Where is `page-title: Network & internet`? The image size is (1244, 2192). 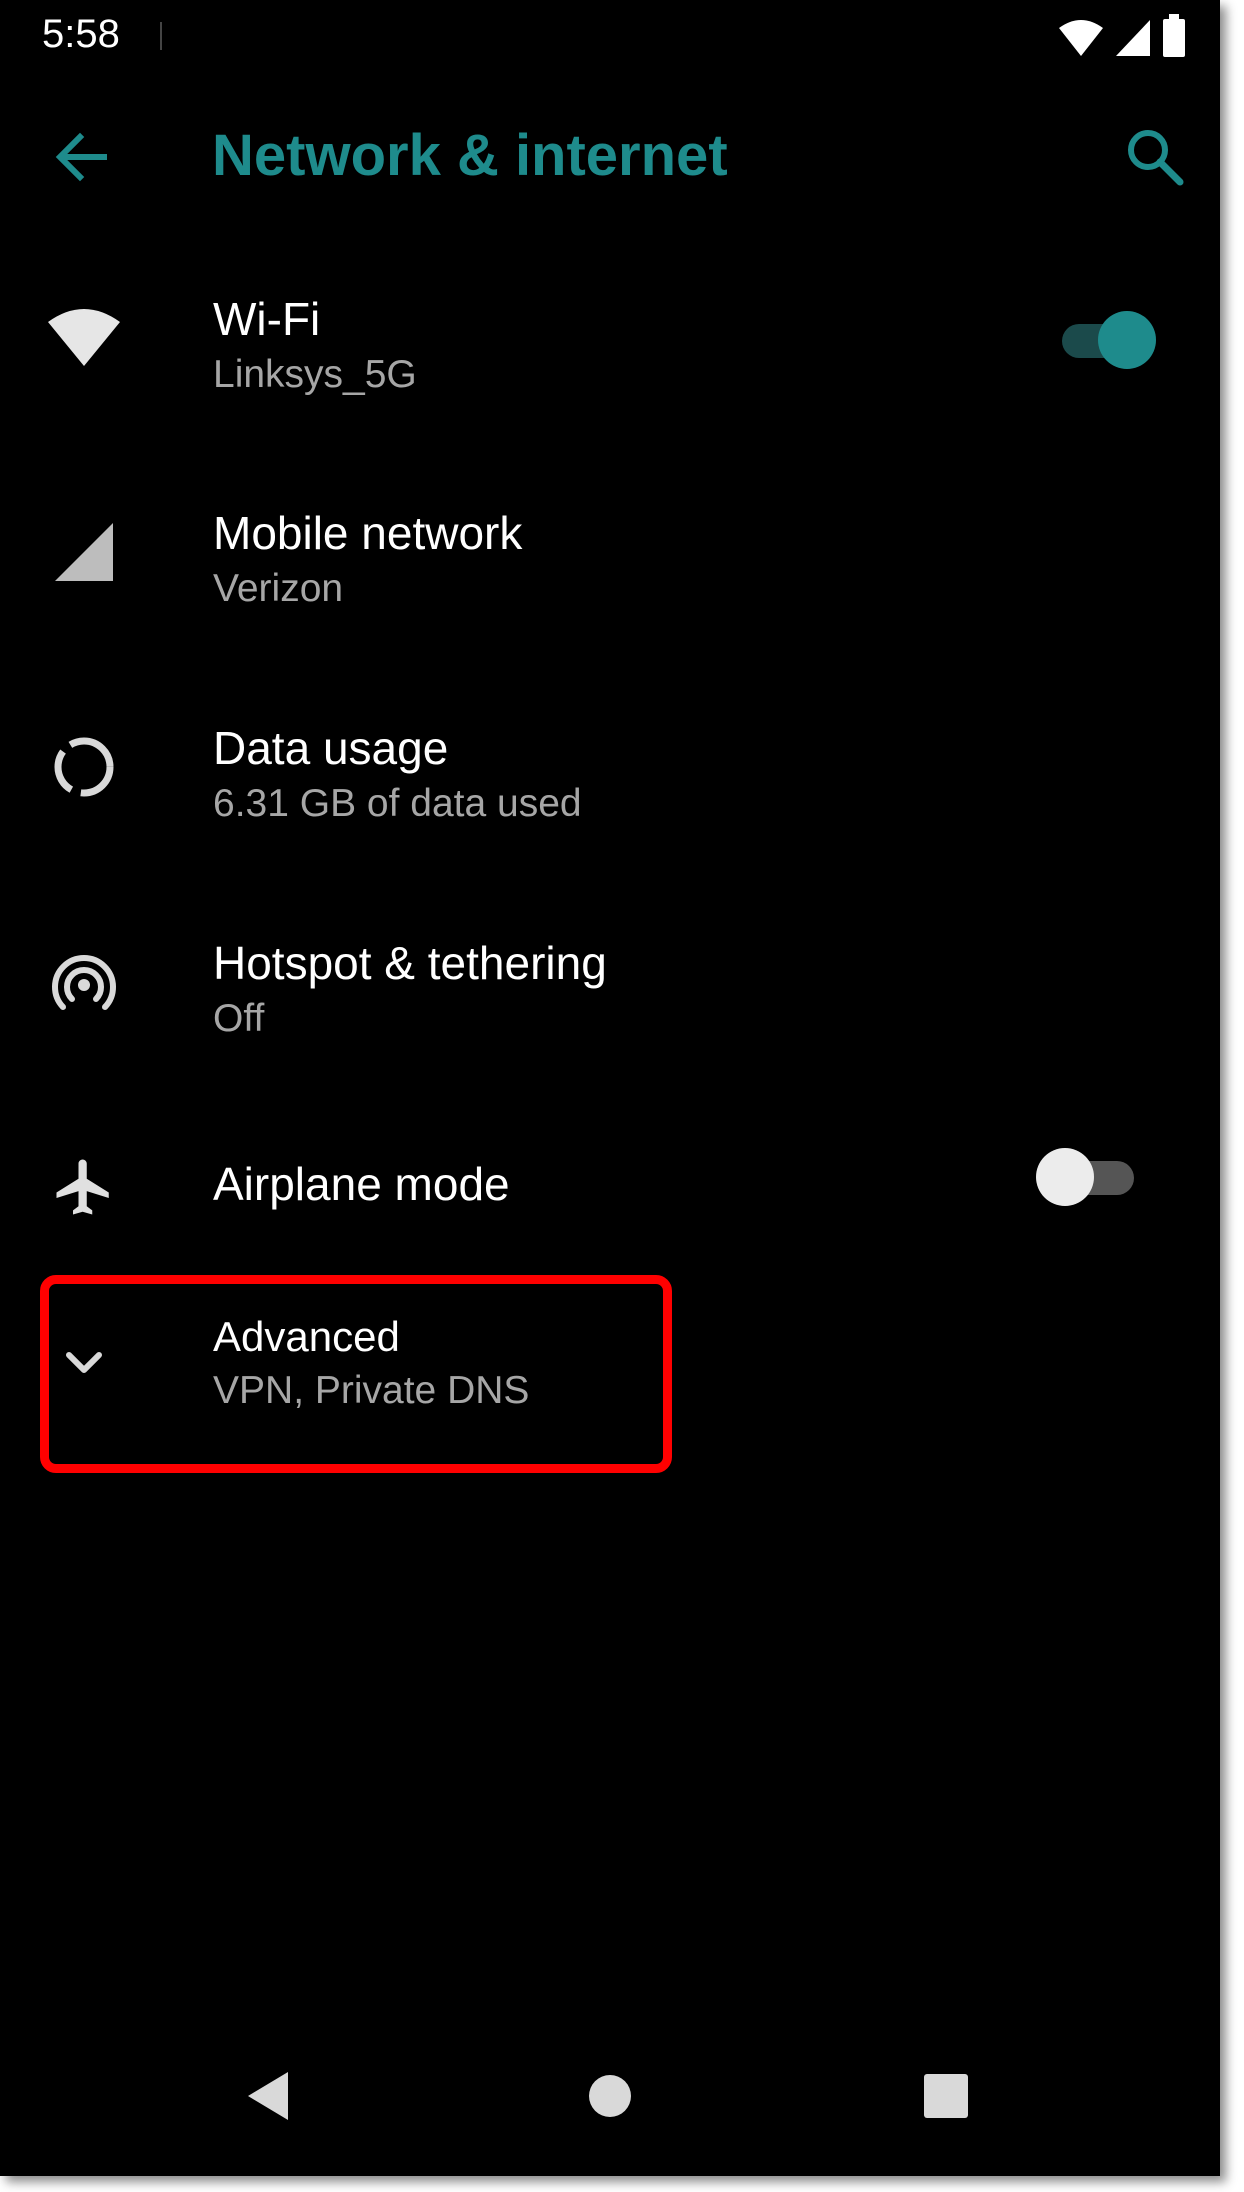
page-title: Network & internet is located at coordinates (470, 155).